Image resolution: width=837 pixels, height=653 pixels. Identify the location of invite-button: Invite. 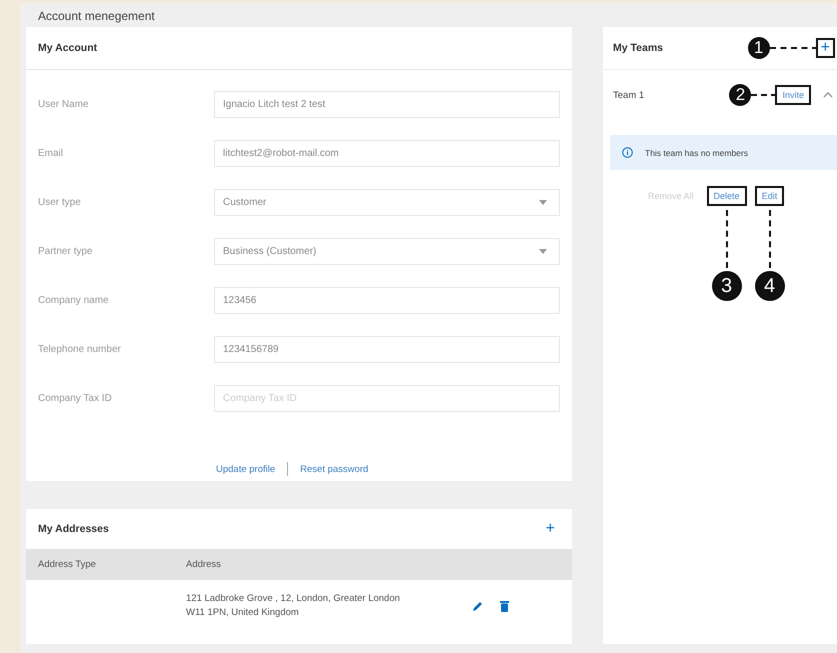
(793, 95).